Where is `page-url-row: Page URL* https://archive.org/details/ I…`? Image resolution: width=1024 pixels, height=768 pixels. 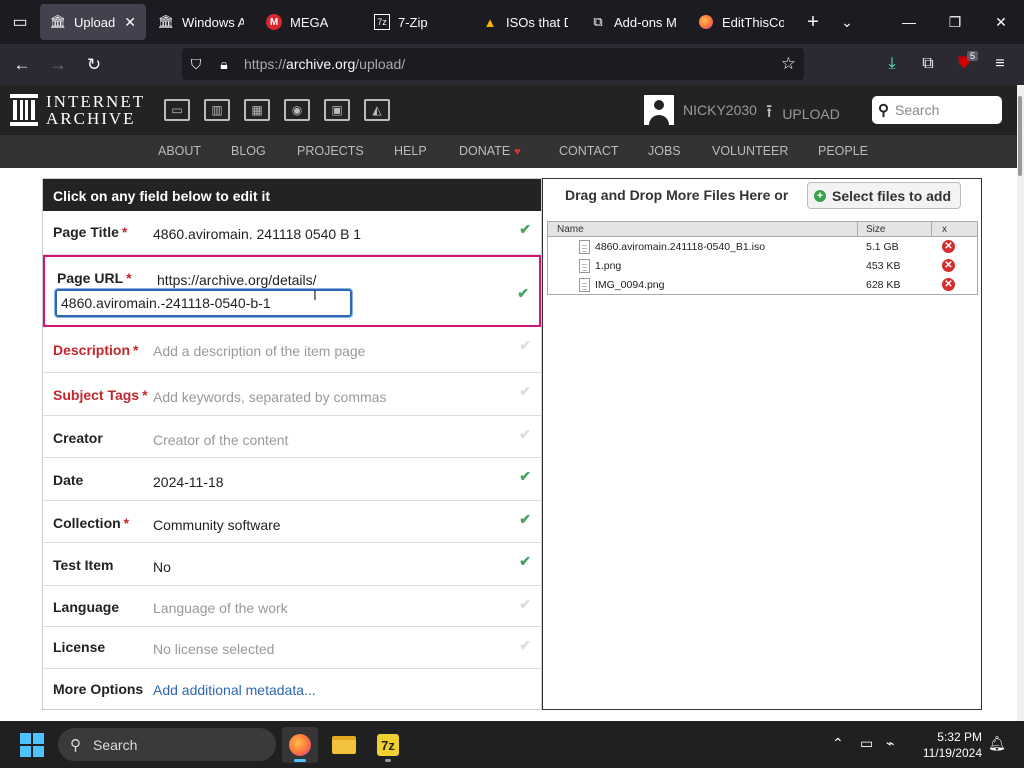 page-url-row: Page URL* https://archive.org/details/ I… is located at coordinates (292, 291).